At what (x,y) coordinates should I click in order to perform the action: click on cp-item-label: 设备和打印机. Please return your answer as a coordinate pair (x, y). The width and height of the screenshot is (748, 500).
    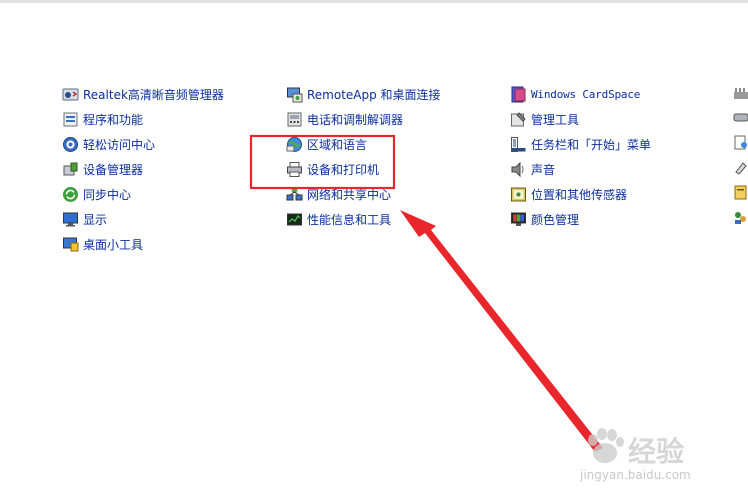
    Looking at the image, I should click on (343, 169).